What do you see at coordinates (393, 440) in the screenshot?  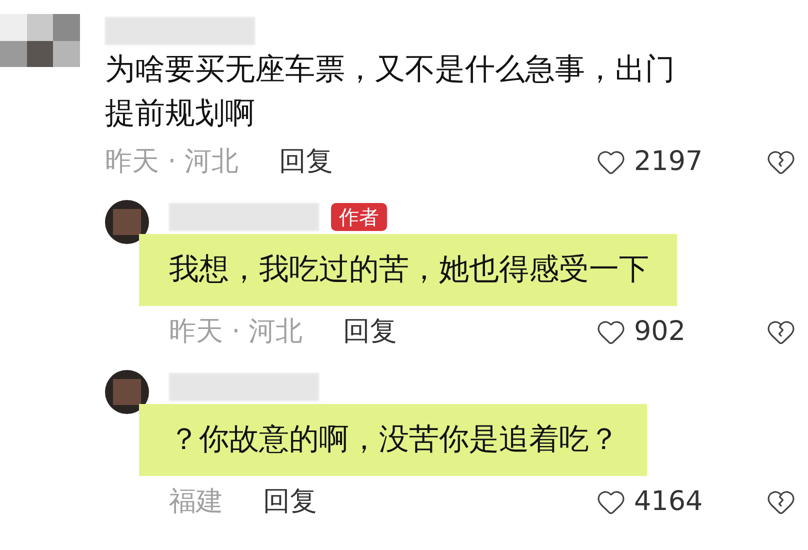 I see `highlighted-comment-text: ？你故意的啊，没苦你是追着吃？` at bounding box center [393, 440].